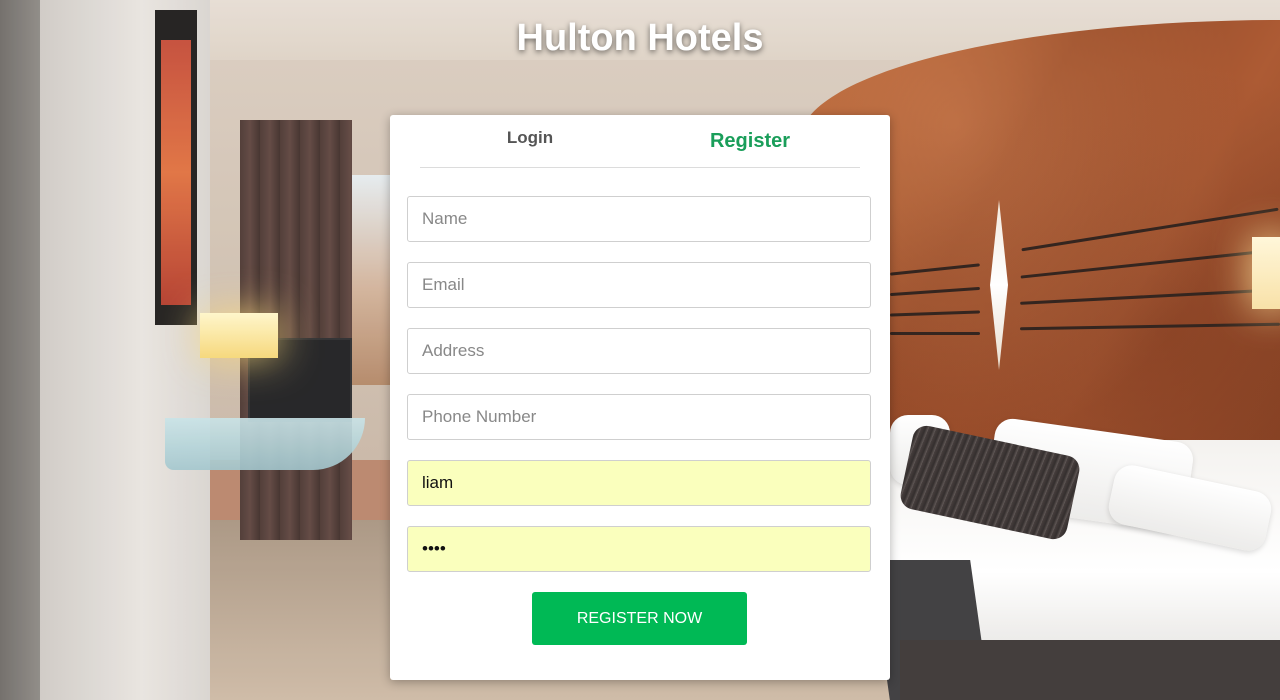 The image size is (1280, 700). Describe the element at coordinates (750, 141) in the screenshot. I see `tab-register: Register` at that location.